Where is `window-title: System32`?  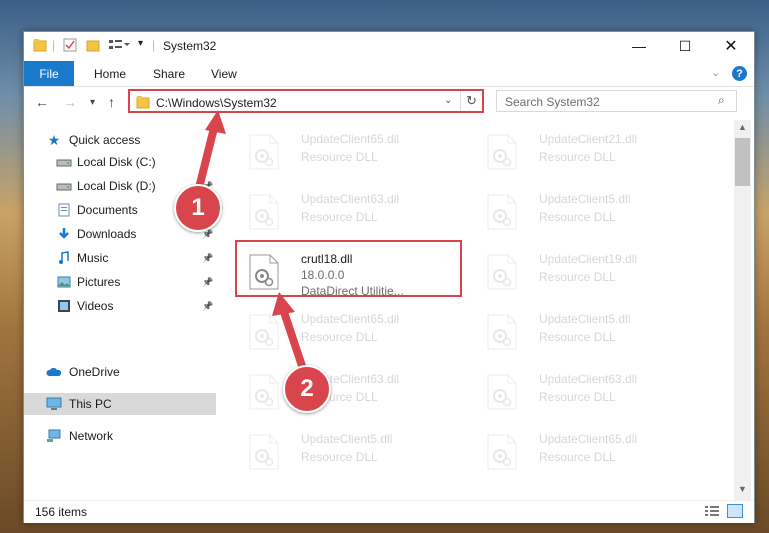
window-title: System32 is located at coordinates (190, 46).